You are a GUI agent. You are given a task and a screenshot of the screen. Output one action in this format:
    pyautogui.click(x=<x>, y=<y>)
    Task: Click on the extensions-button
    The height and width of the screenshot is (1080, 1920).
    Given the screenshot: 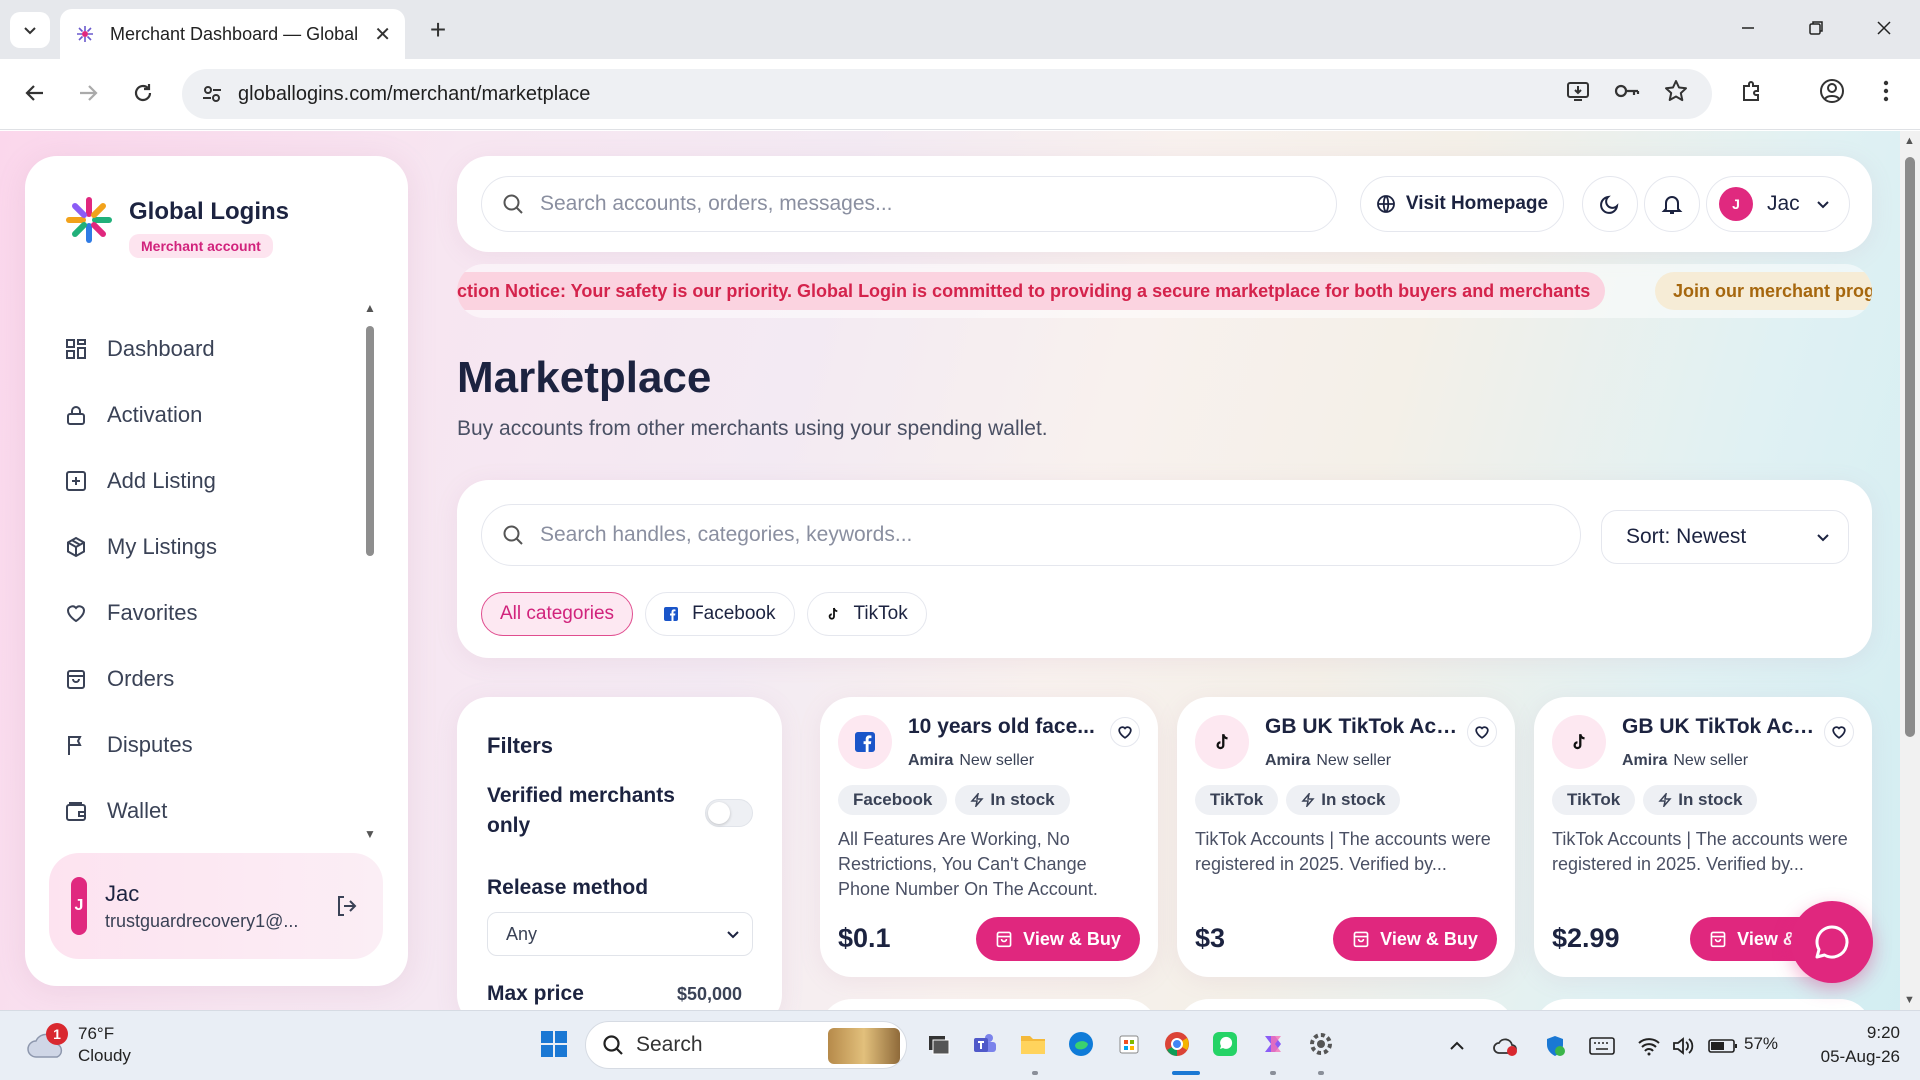 What is the action you would take?
    pyautogui.click(x=1752, y=91)
    